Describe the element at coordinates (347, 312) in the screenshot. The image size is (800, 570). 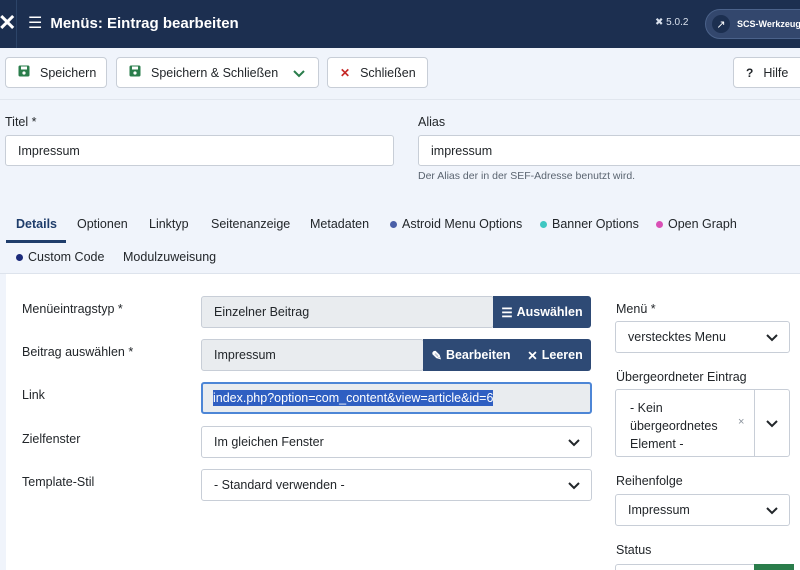
I see `menu-item-type-field: Einzelner Beitrag` at that location.